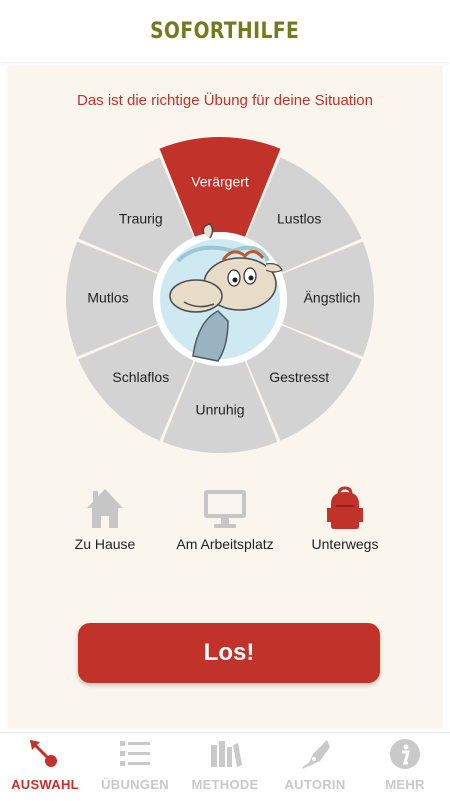 Image resolution: width=450 pixels, height=801 pixels. Describe the element at coordinates (225, 509) in the screenshot. I see `monitor-icon` at that location.